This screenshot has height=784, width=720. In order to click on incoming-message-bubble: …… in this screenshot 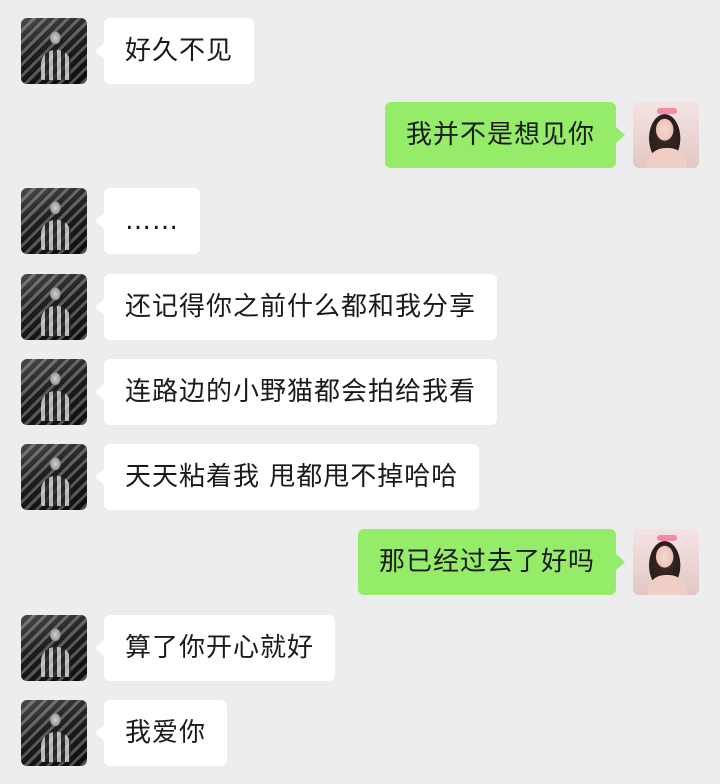, I will do `click(147, 221)`.